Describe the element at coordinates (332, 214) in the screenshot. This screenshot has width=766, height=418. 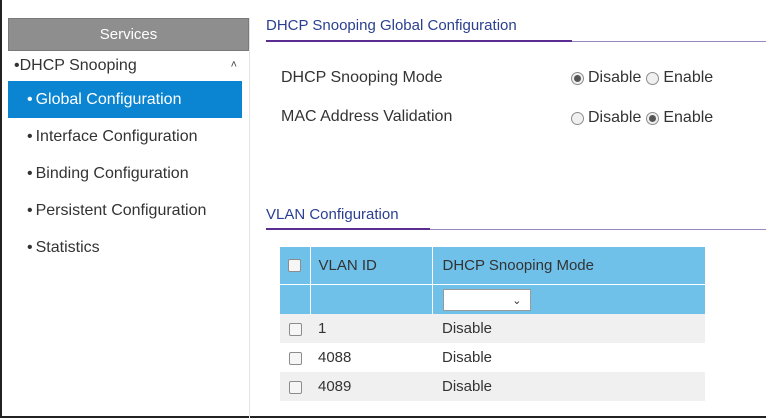
I see `vlan-config-title: VLAN Configuration` at that location.